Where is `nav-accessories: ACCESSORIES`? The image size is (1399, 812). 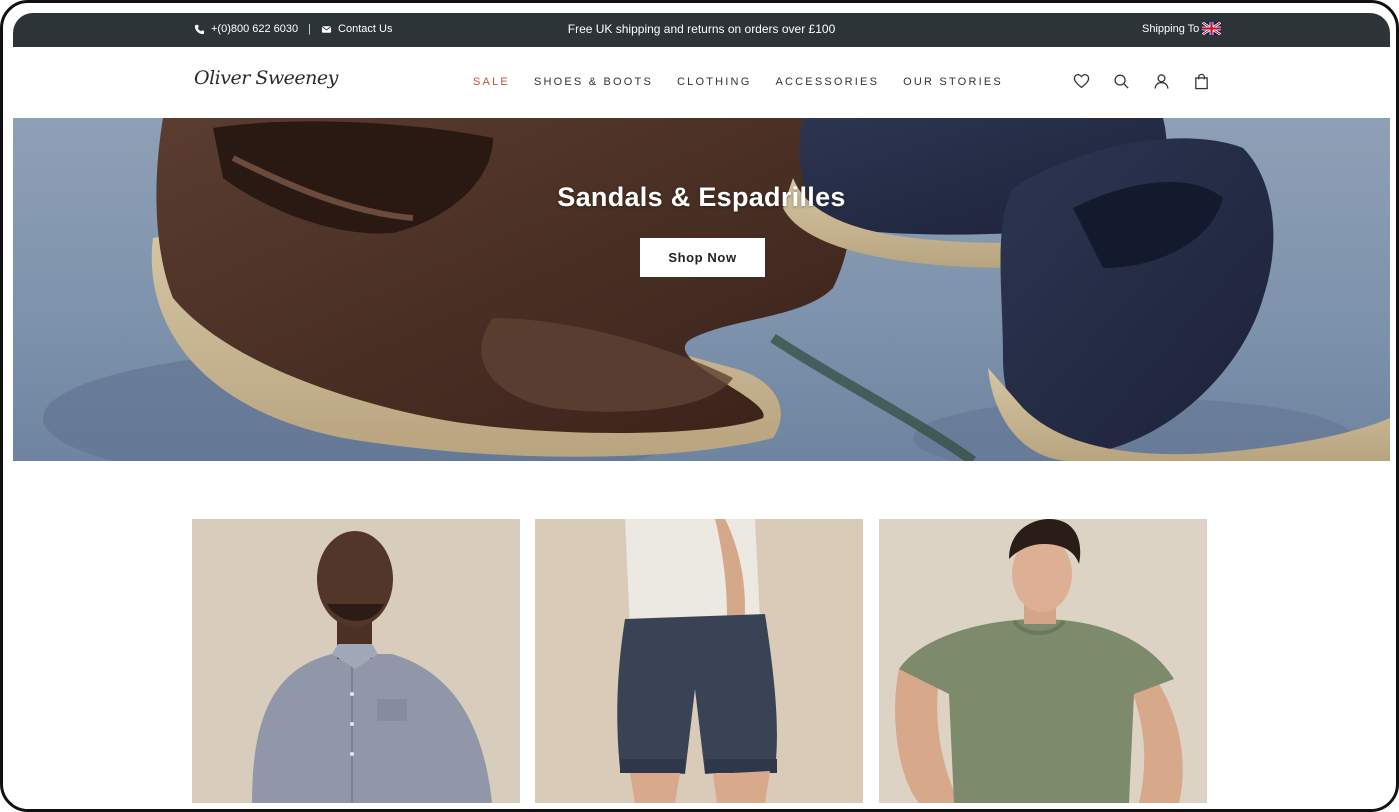 nav-accessories: ACCESSORIES is located at coordinates (827, 82).